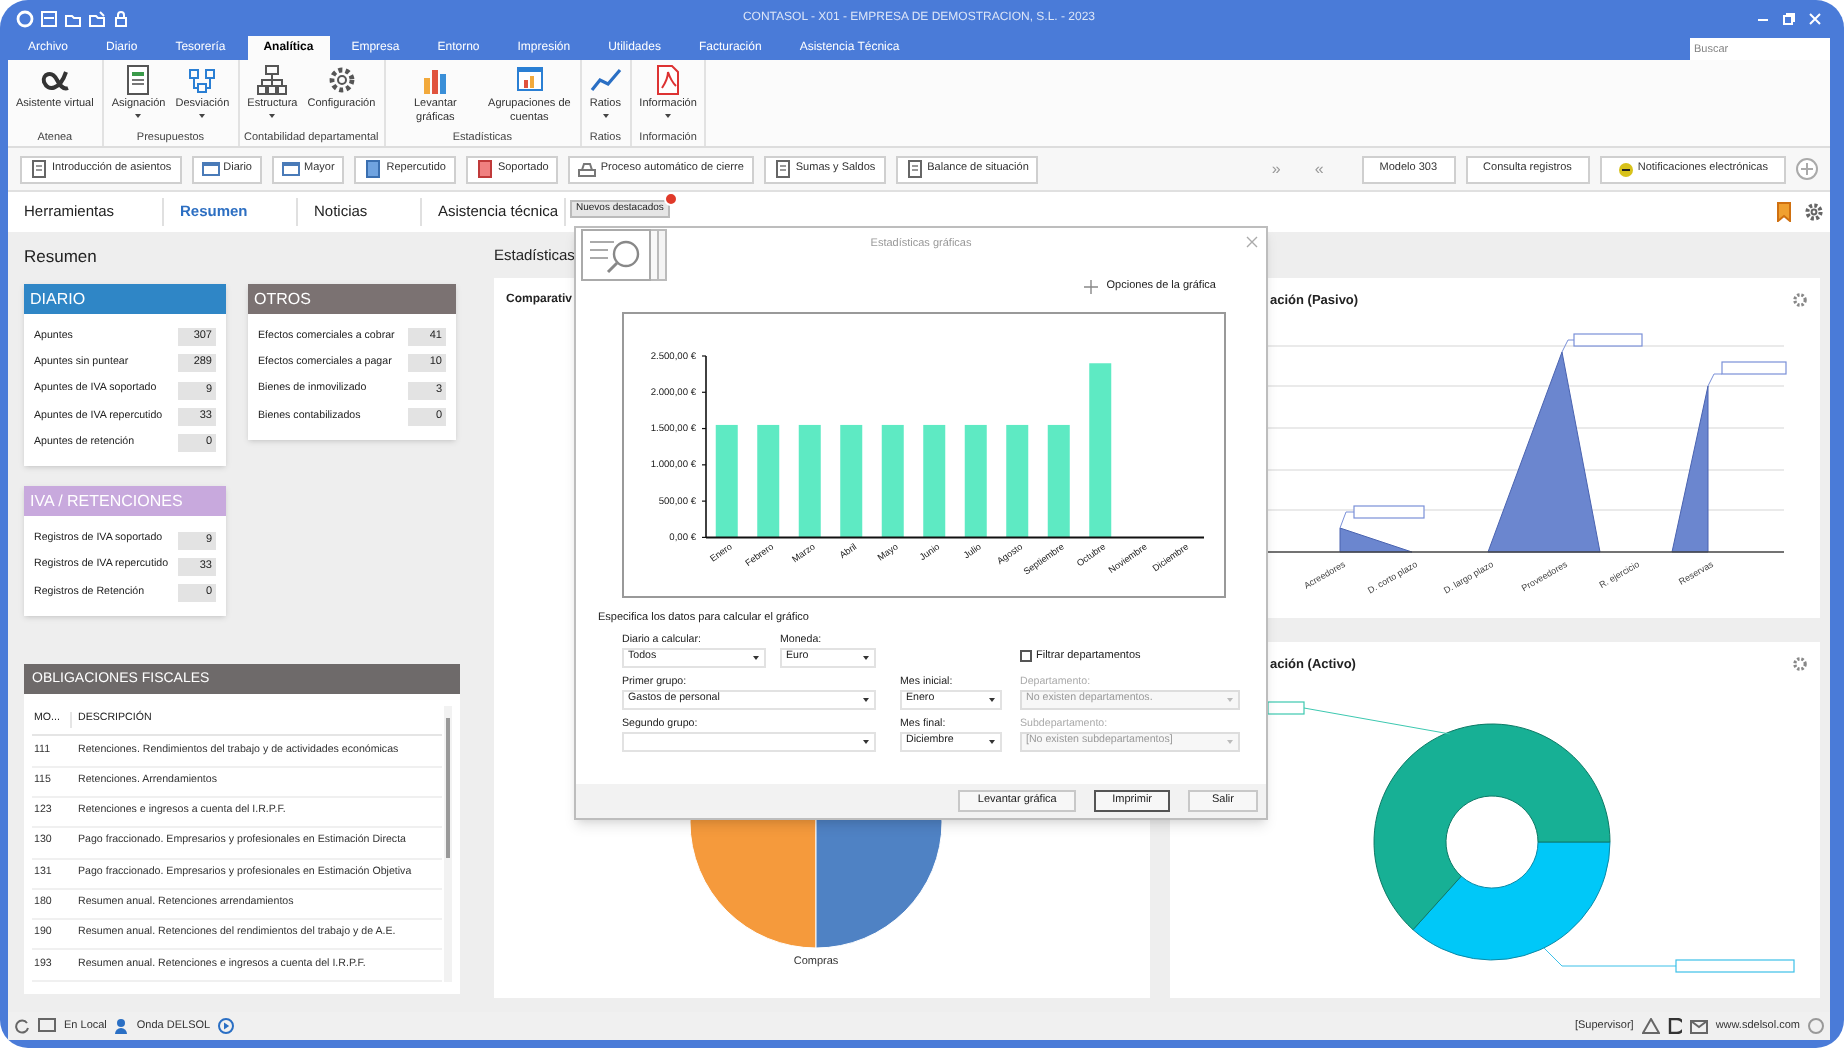 The image size is (1844, 1048). I want to click on refresh-icon, so click(22, 1026).